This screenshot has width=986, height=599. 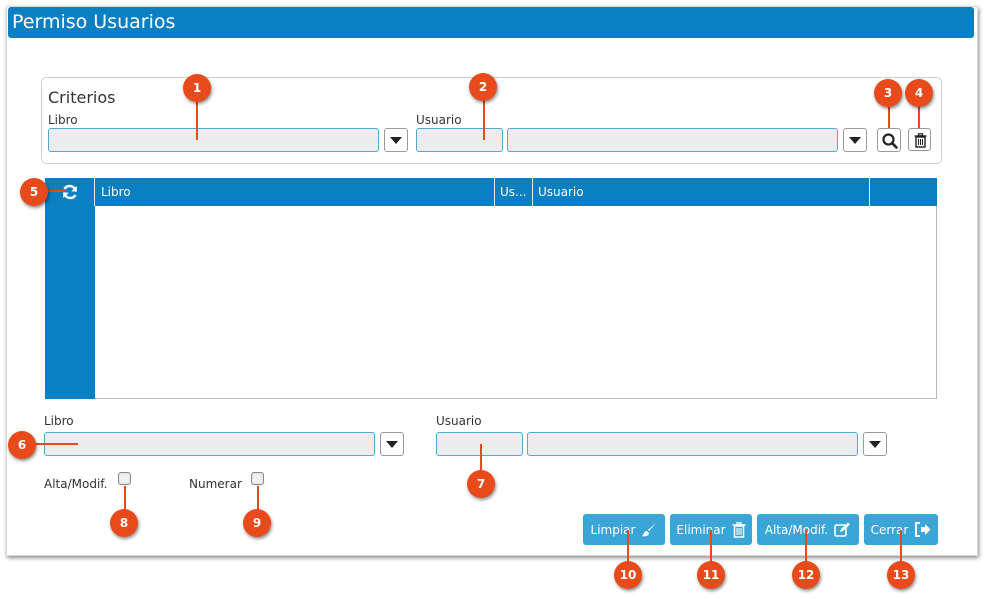 I want to click on form-libro-input, so click(x=209, y=444).